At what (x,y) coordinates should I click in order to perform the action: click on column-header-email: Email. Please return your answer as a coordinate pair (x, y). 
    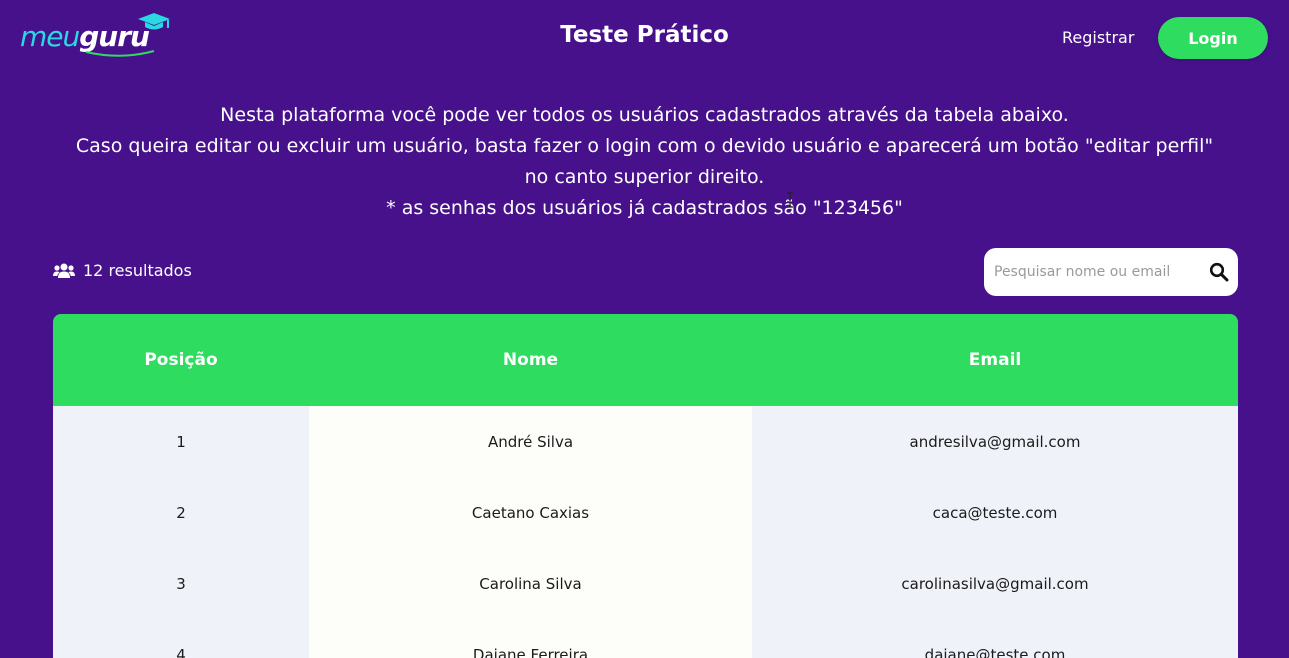
    Looking at the image, I should click on (995, 360).